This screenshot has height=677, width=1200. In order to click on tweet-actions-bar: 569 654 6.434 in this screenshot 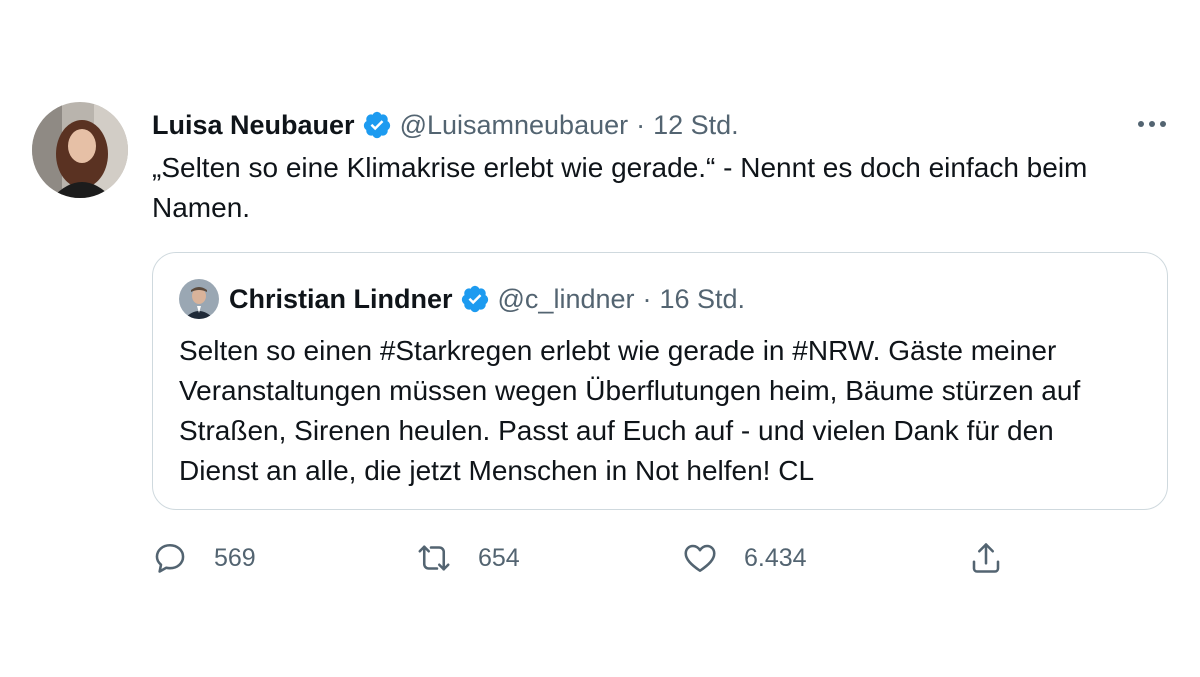, I will do `click(600, 558)`.